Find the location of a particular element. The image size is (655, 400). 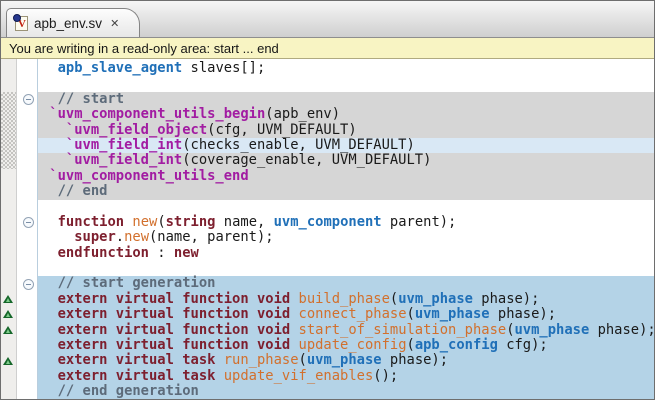

code-token: super is located at coordinates (78, 237).